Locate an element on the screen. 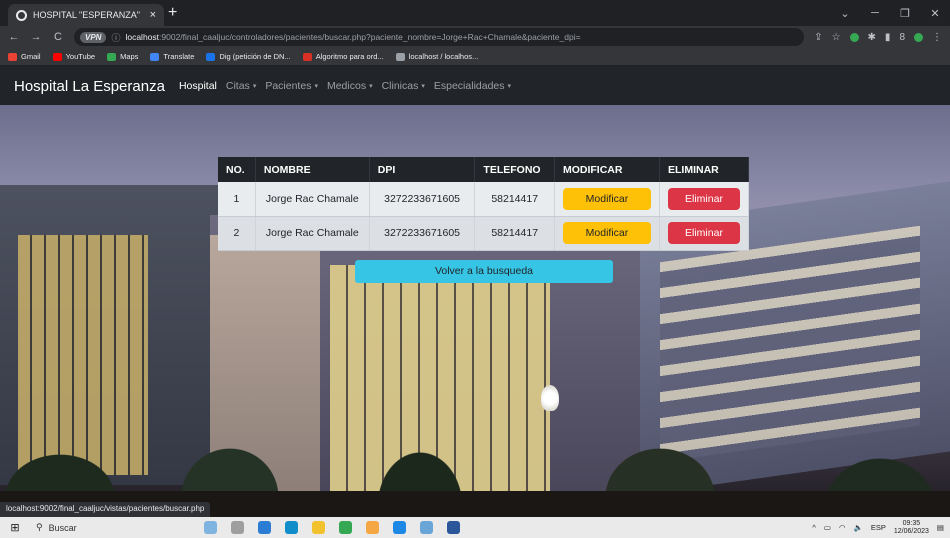 This screenshot has height=538, width=950. header-telefono: TELEFONO is located at coordinates (514, 169).